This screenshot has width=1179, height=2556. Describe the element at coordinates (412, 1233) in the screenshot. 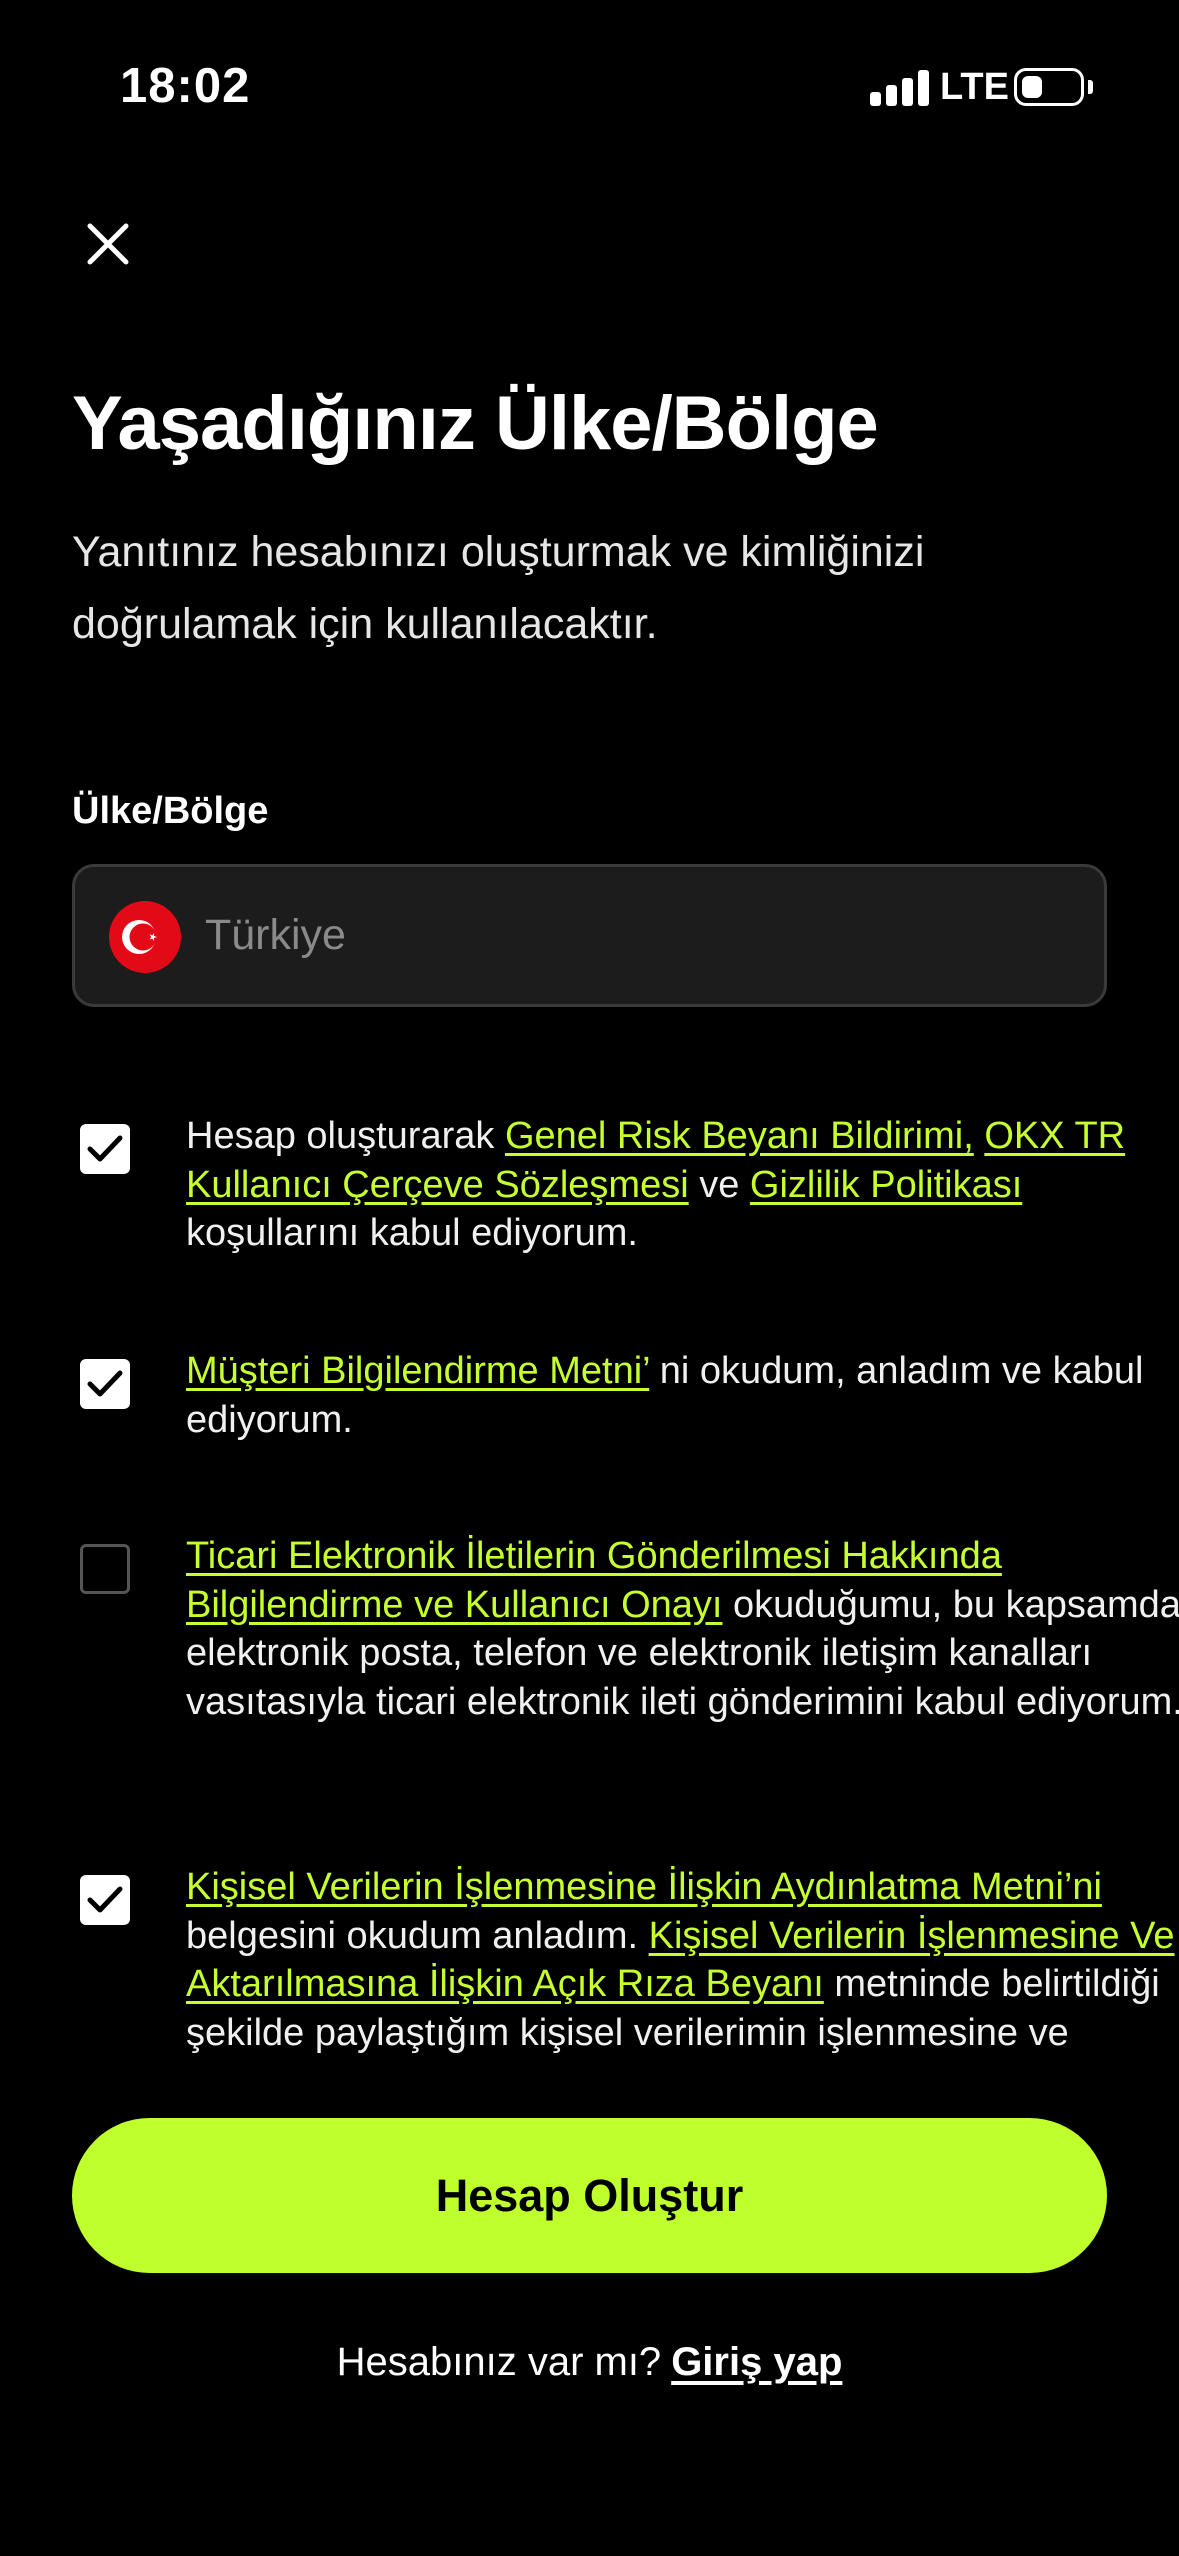

I see `consent-text-segment: koşullarını kabul ediyorum.` at that location.